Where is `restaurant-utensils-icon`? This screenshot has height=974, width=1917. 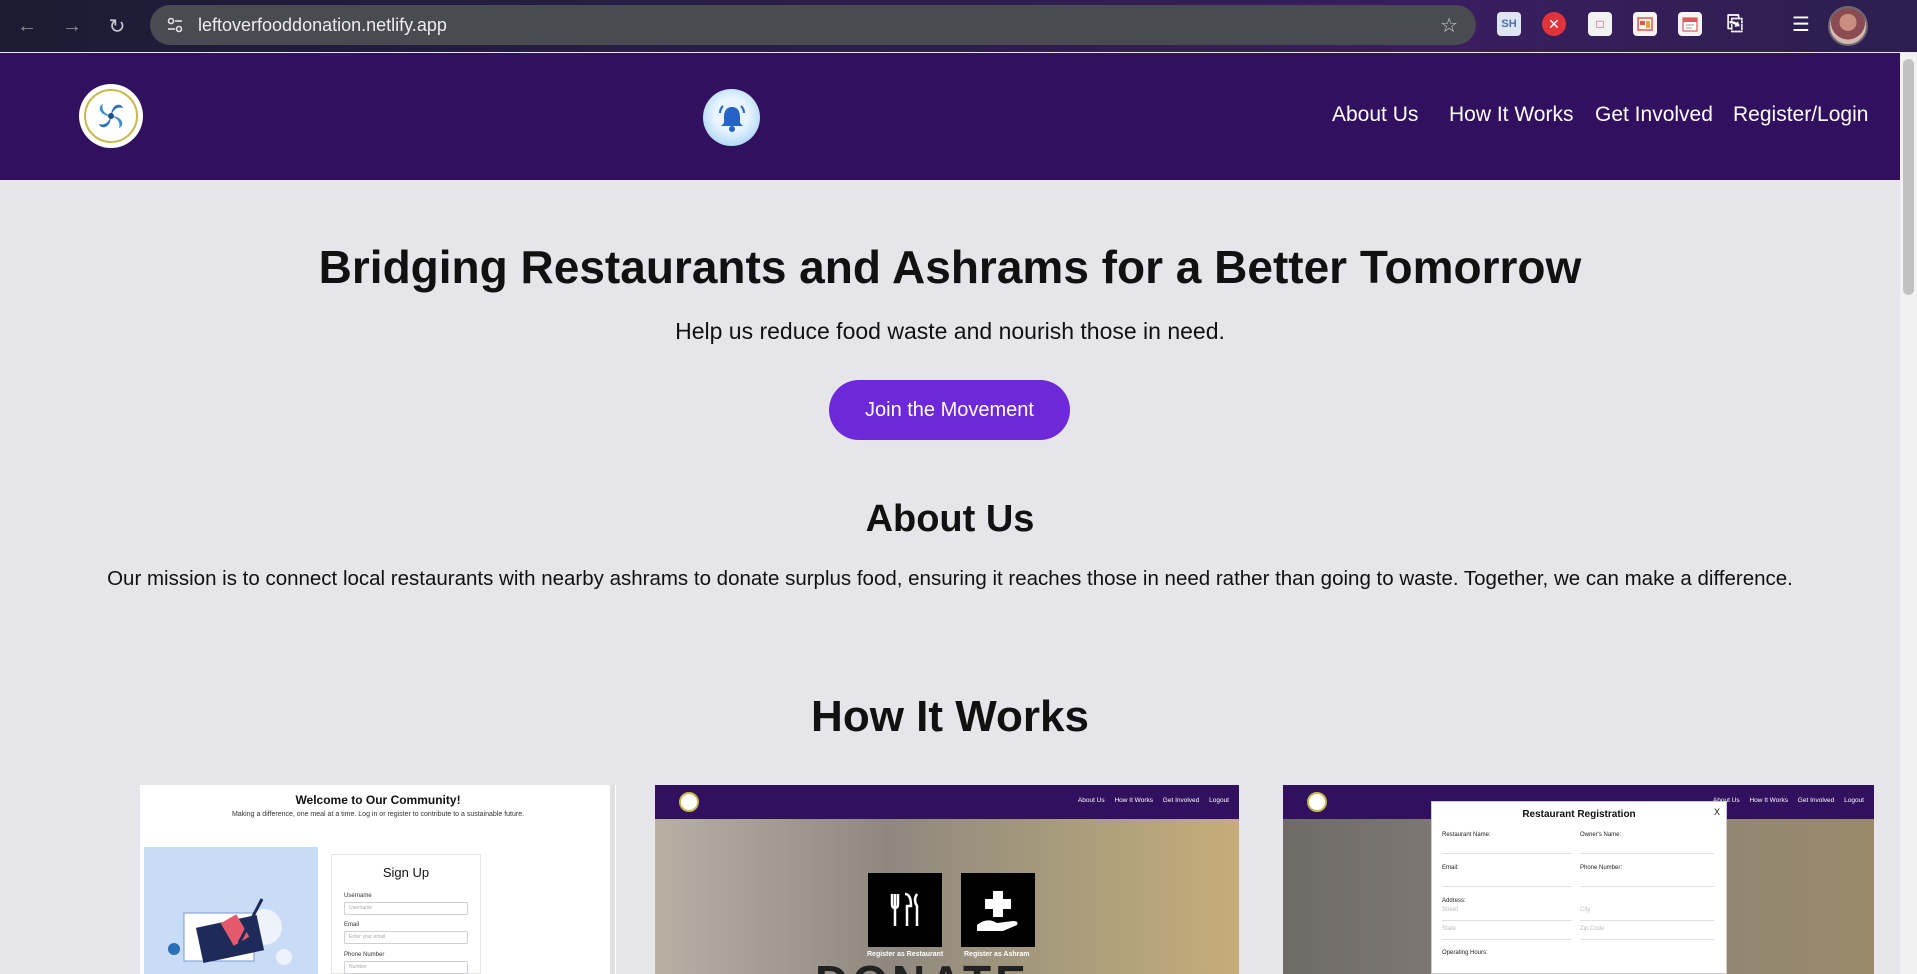 restaurant-utensils-icon is located at coordinates (905, 910).